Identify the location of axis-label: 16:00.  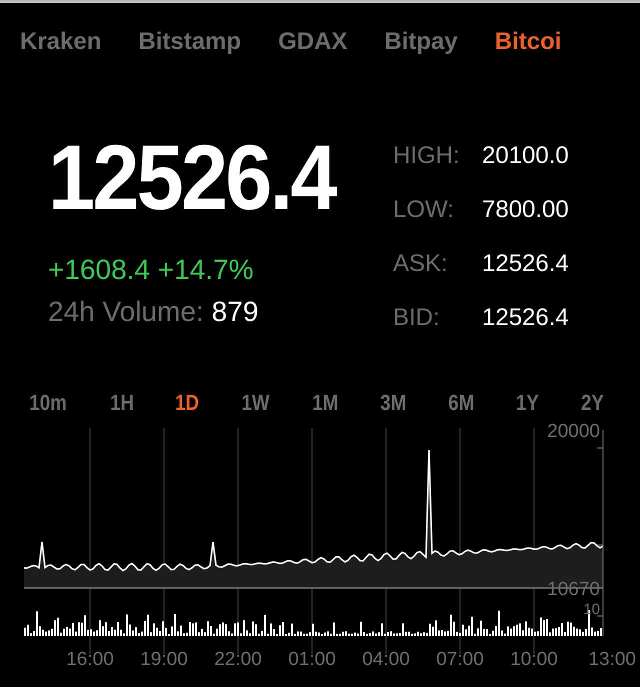
(90, 659).